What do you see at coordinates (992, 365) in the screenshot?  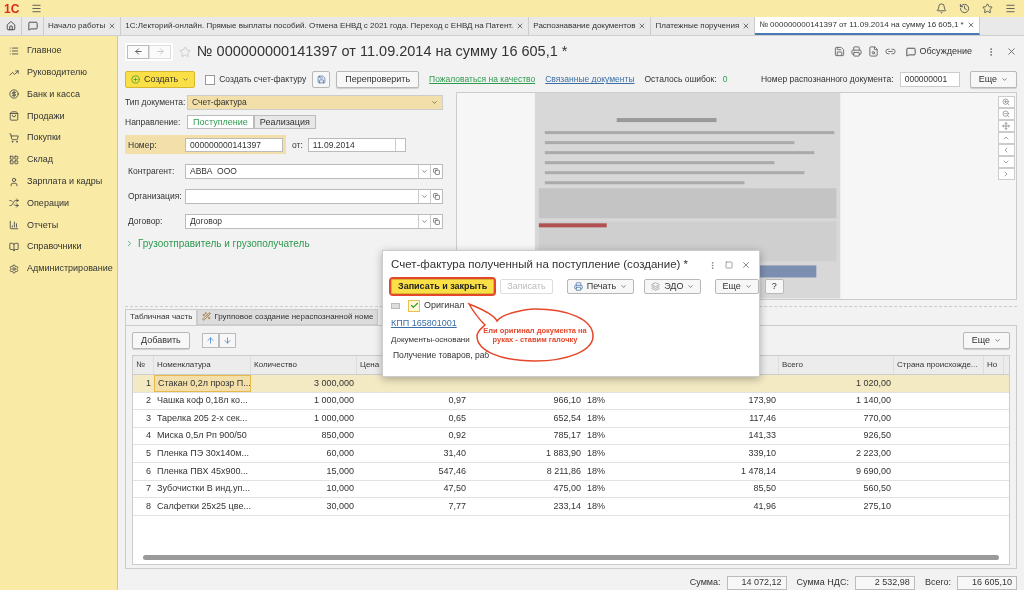 I see `column-header: Но` at bounding box center [992, 365].